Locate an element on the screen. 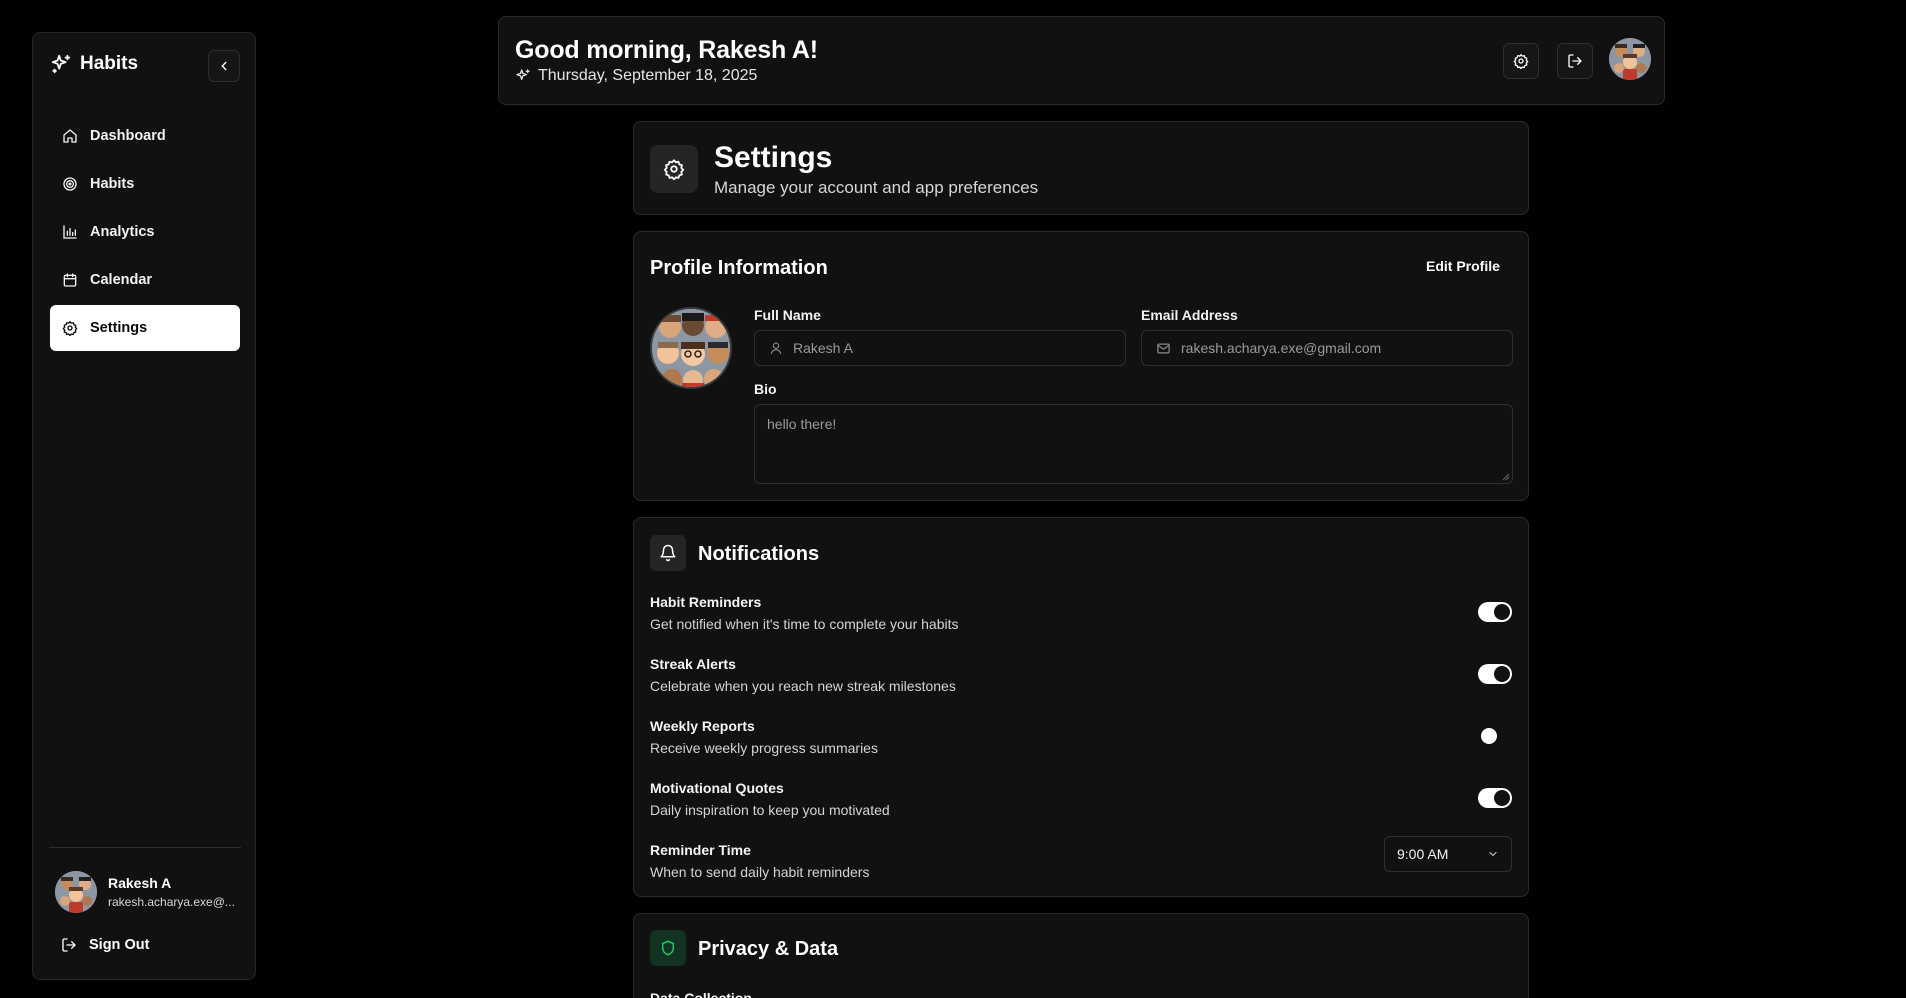  profile-avatar is located at coordinates (691, 348).